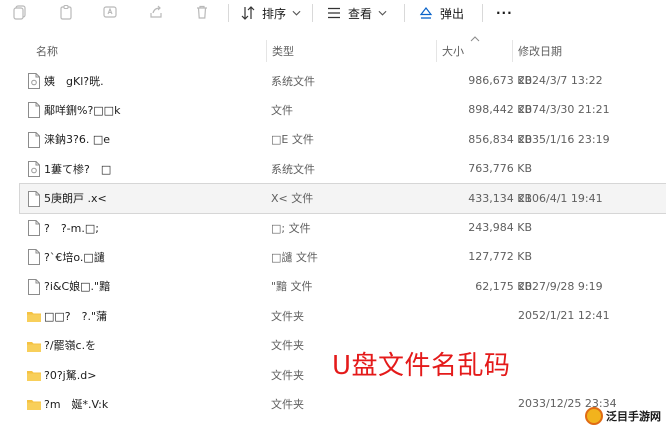 This screenshot has width=666, height=427. I want to click on file-name: 5庚朗戸 .x<, so click(75, 199).